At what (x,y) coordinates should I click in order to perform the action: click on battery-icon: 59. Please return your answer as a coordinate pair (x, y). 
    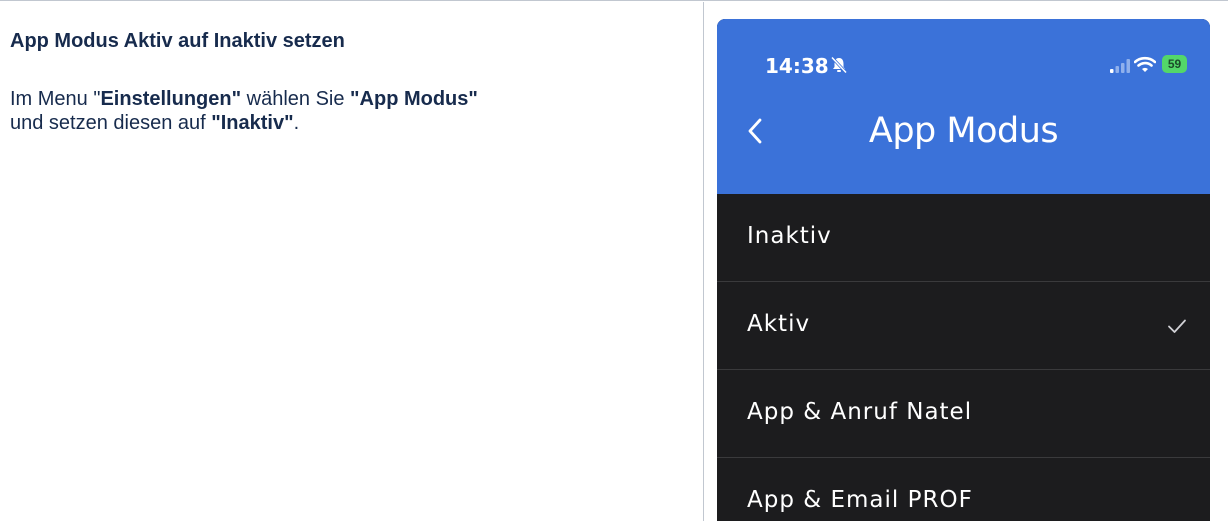
    Looking at the image, I should click on (1174, 64).